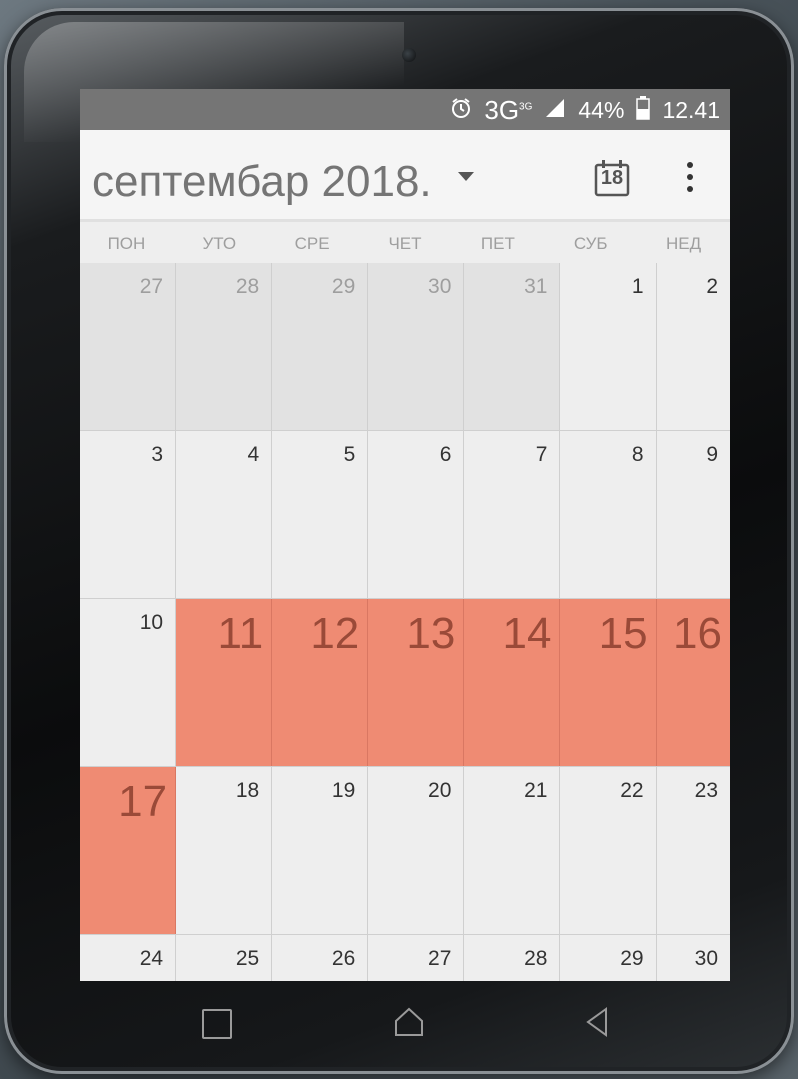 The image size is (798, 1079). Describe the element at coordinates (253, 454) in the screenshot. I see `day-number: 4` at that location.